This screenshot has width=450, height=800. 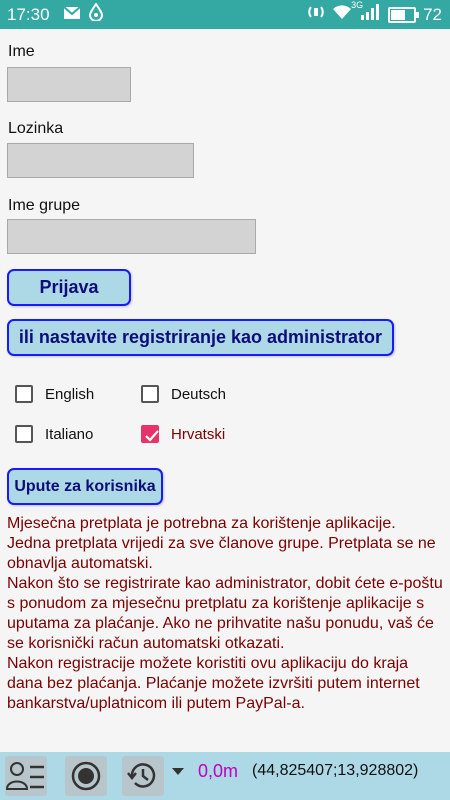 I want to click on deutsch-label: Deutsch, so click(x=199, y=394).